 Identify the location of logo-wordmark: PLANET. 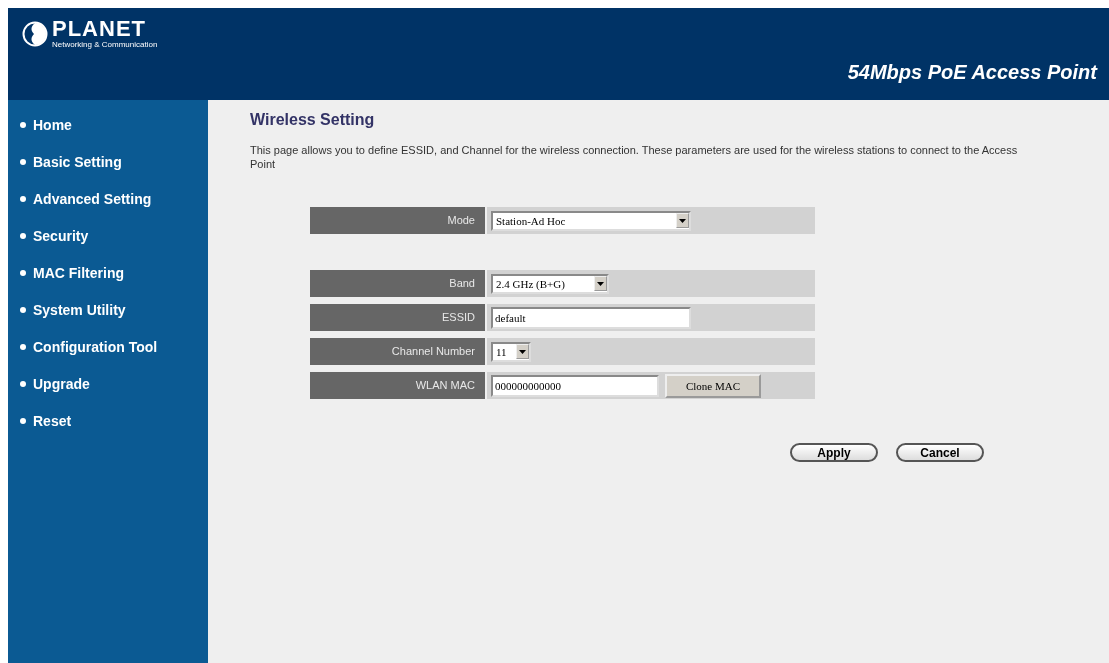
(99, 29).